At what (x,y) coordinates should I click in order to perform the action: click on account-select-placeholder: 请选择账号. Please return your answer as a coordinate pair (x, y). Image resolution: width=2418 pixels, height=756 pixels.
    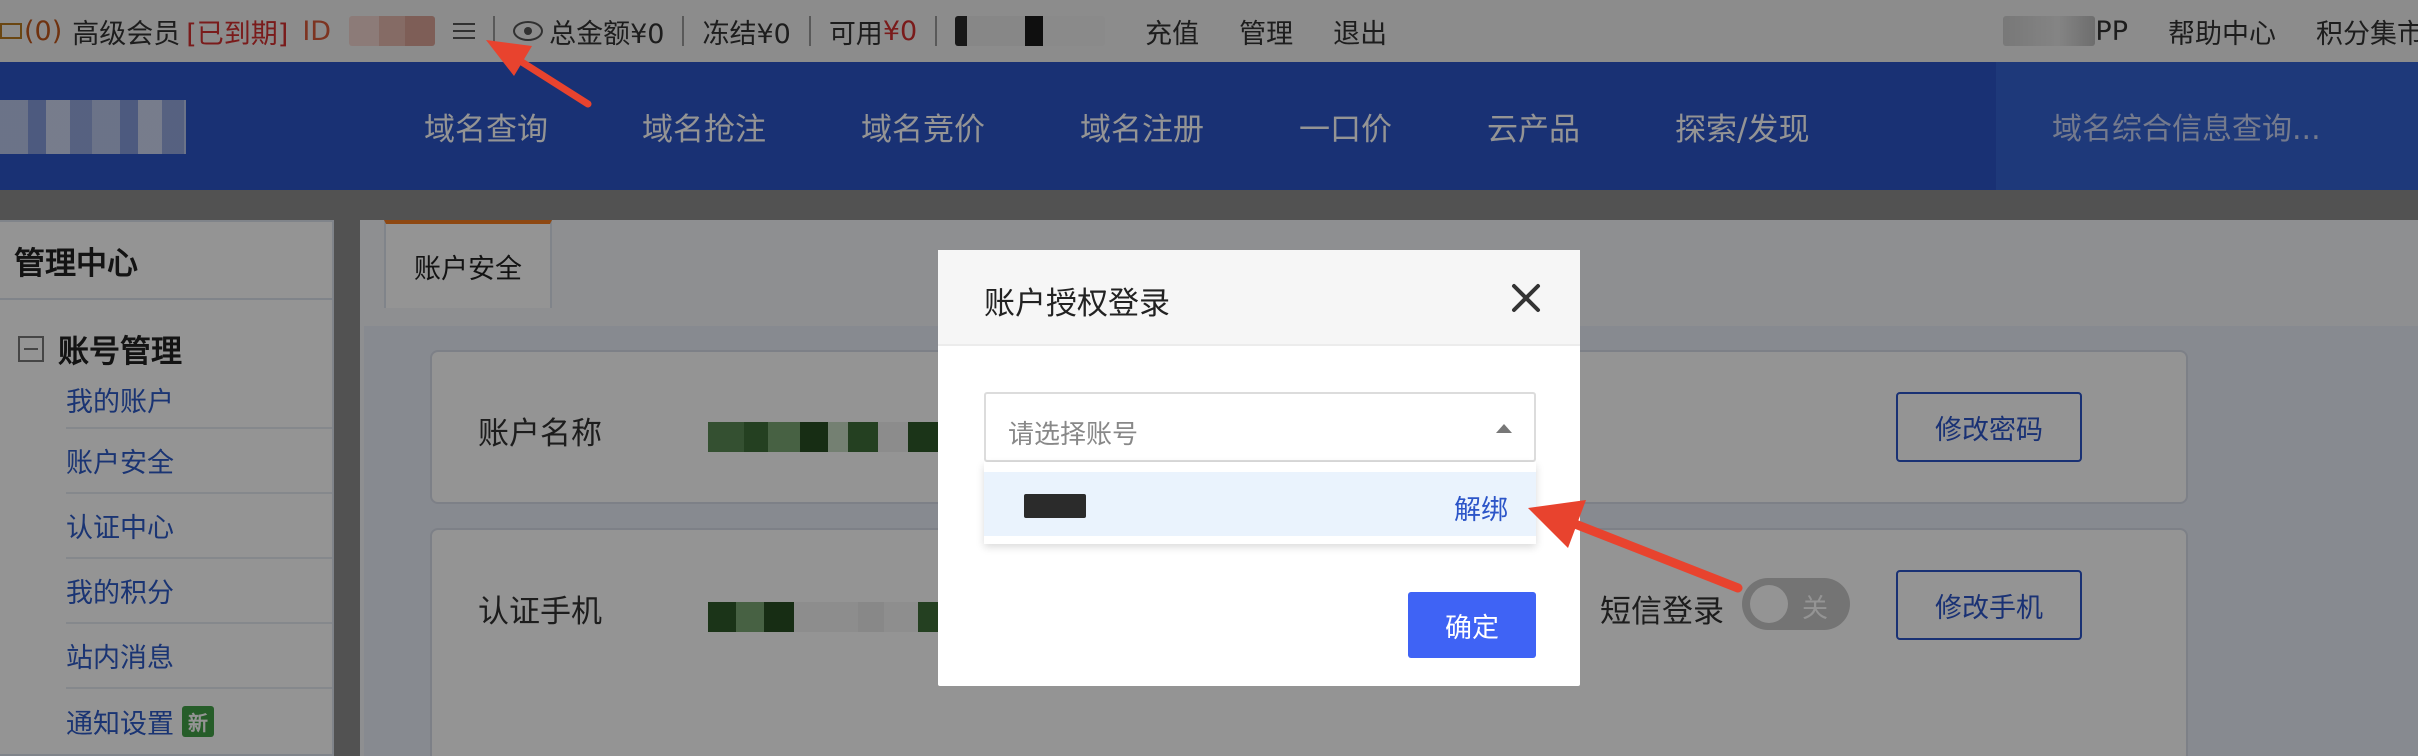
    Looking at the image, I should click on (1073, 435).